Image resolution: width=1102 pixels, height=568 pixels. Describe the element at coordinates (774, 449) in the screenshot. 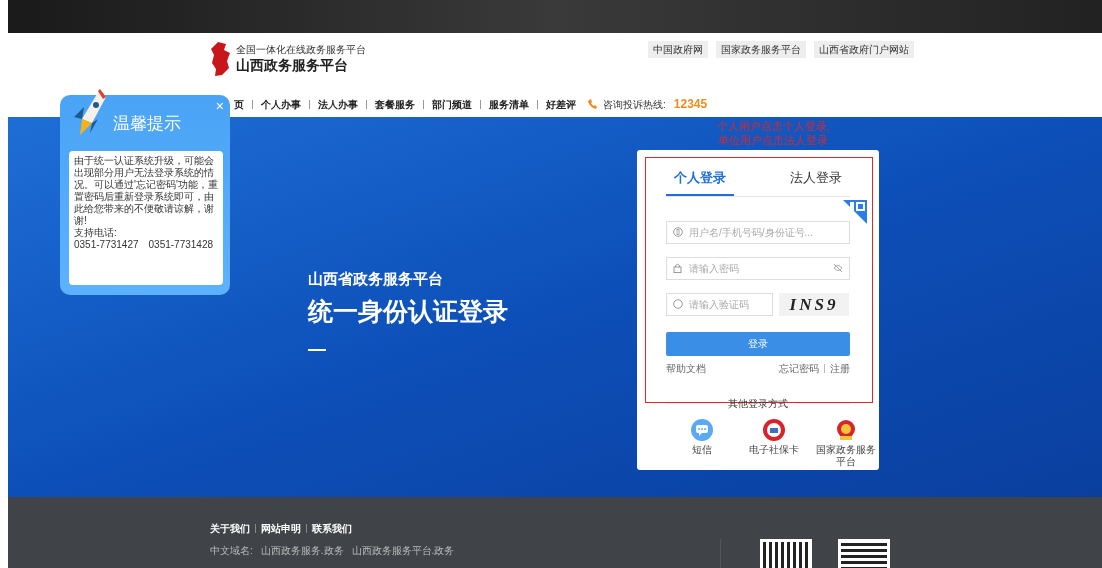

I see `login-method-label: 电子社保卡` at that location.